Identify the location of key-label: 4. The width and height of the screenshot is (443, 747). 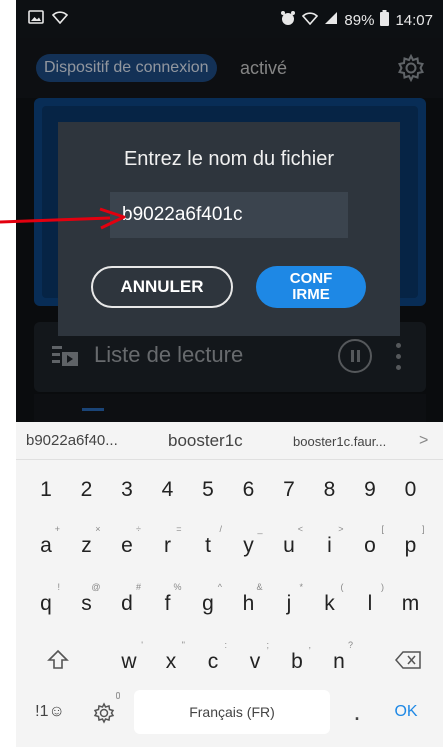
(167, 489).